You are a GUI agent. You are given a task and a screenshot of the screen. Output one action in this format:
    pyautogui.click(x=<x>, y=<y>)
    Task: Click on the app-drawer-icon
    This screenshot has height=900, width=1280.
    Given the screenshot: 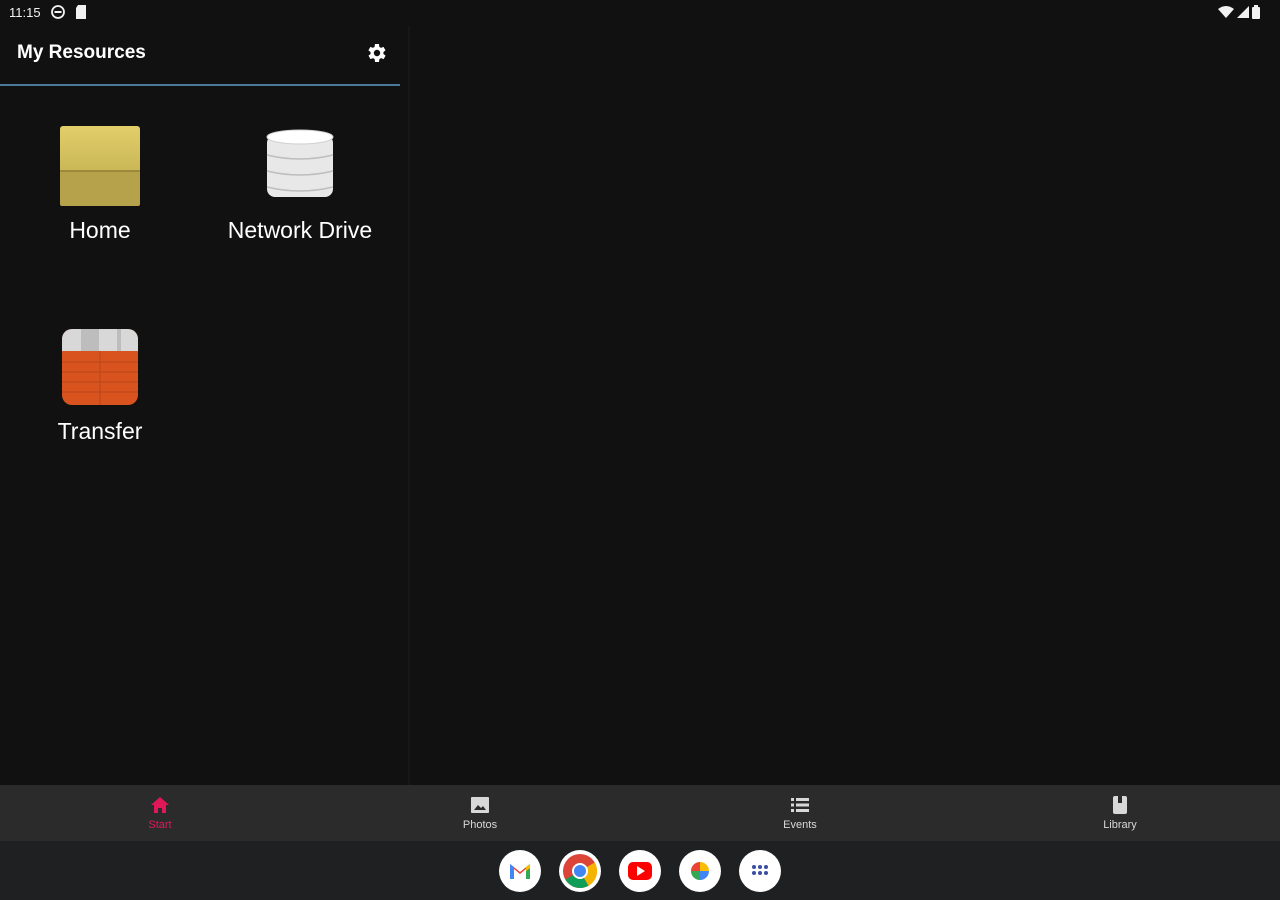 What is the action you would take?
    pyautogui.click(x=760, y=871)
    